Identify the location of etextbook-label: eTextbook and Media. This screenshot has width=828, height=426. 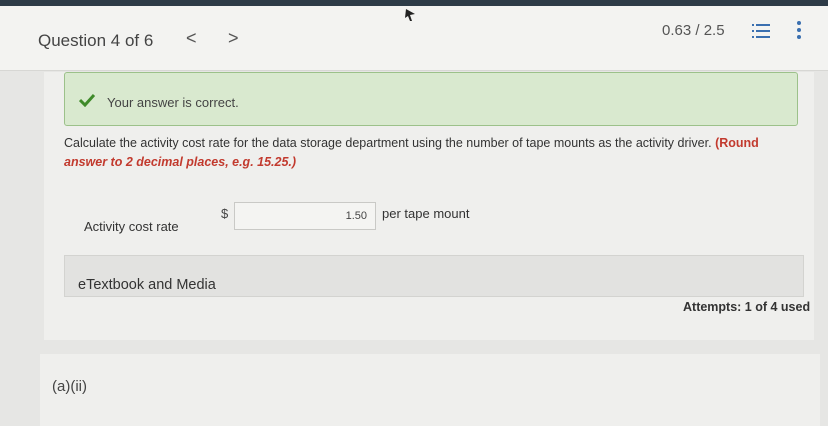
(147, 285).